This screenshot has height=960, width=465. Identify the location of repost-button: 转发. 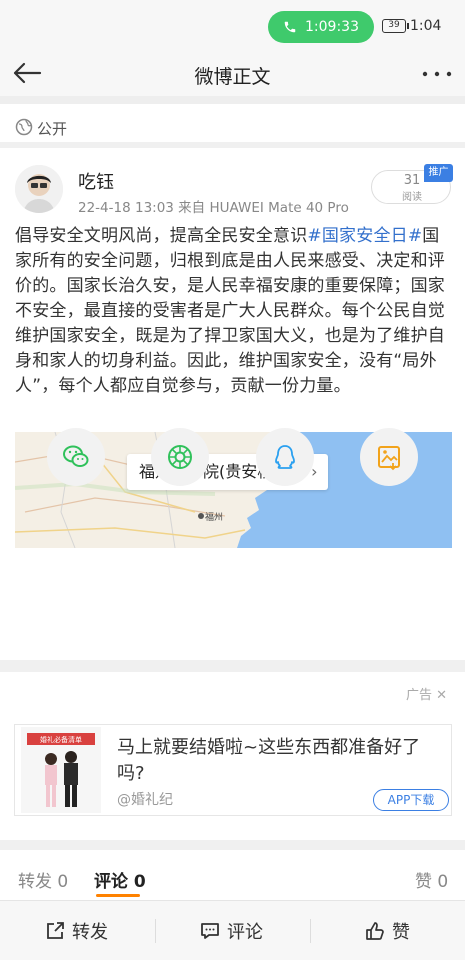
(76, 931).